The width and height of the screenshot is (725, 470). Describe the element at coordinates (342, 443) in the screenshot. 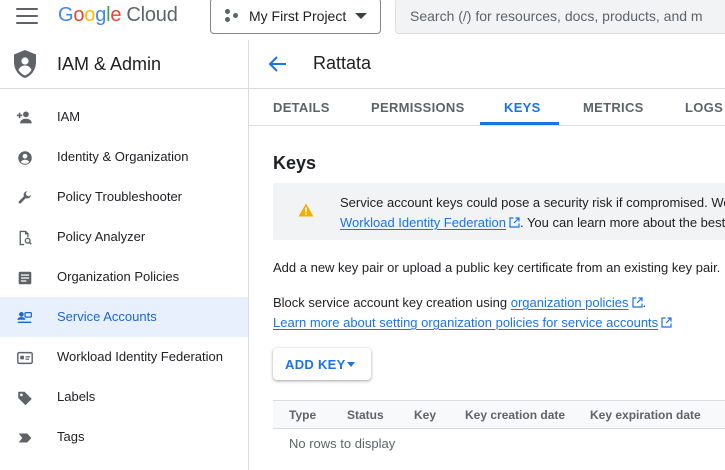

I see `empty-table-message: No rows to display` at that location.